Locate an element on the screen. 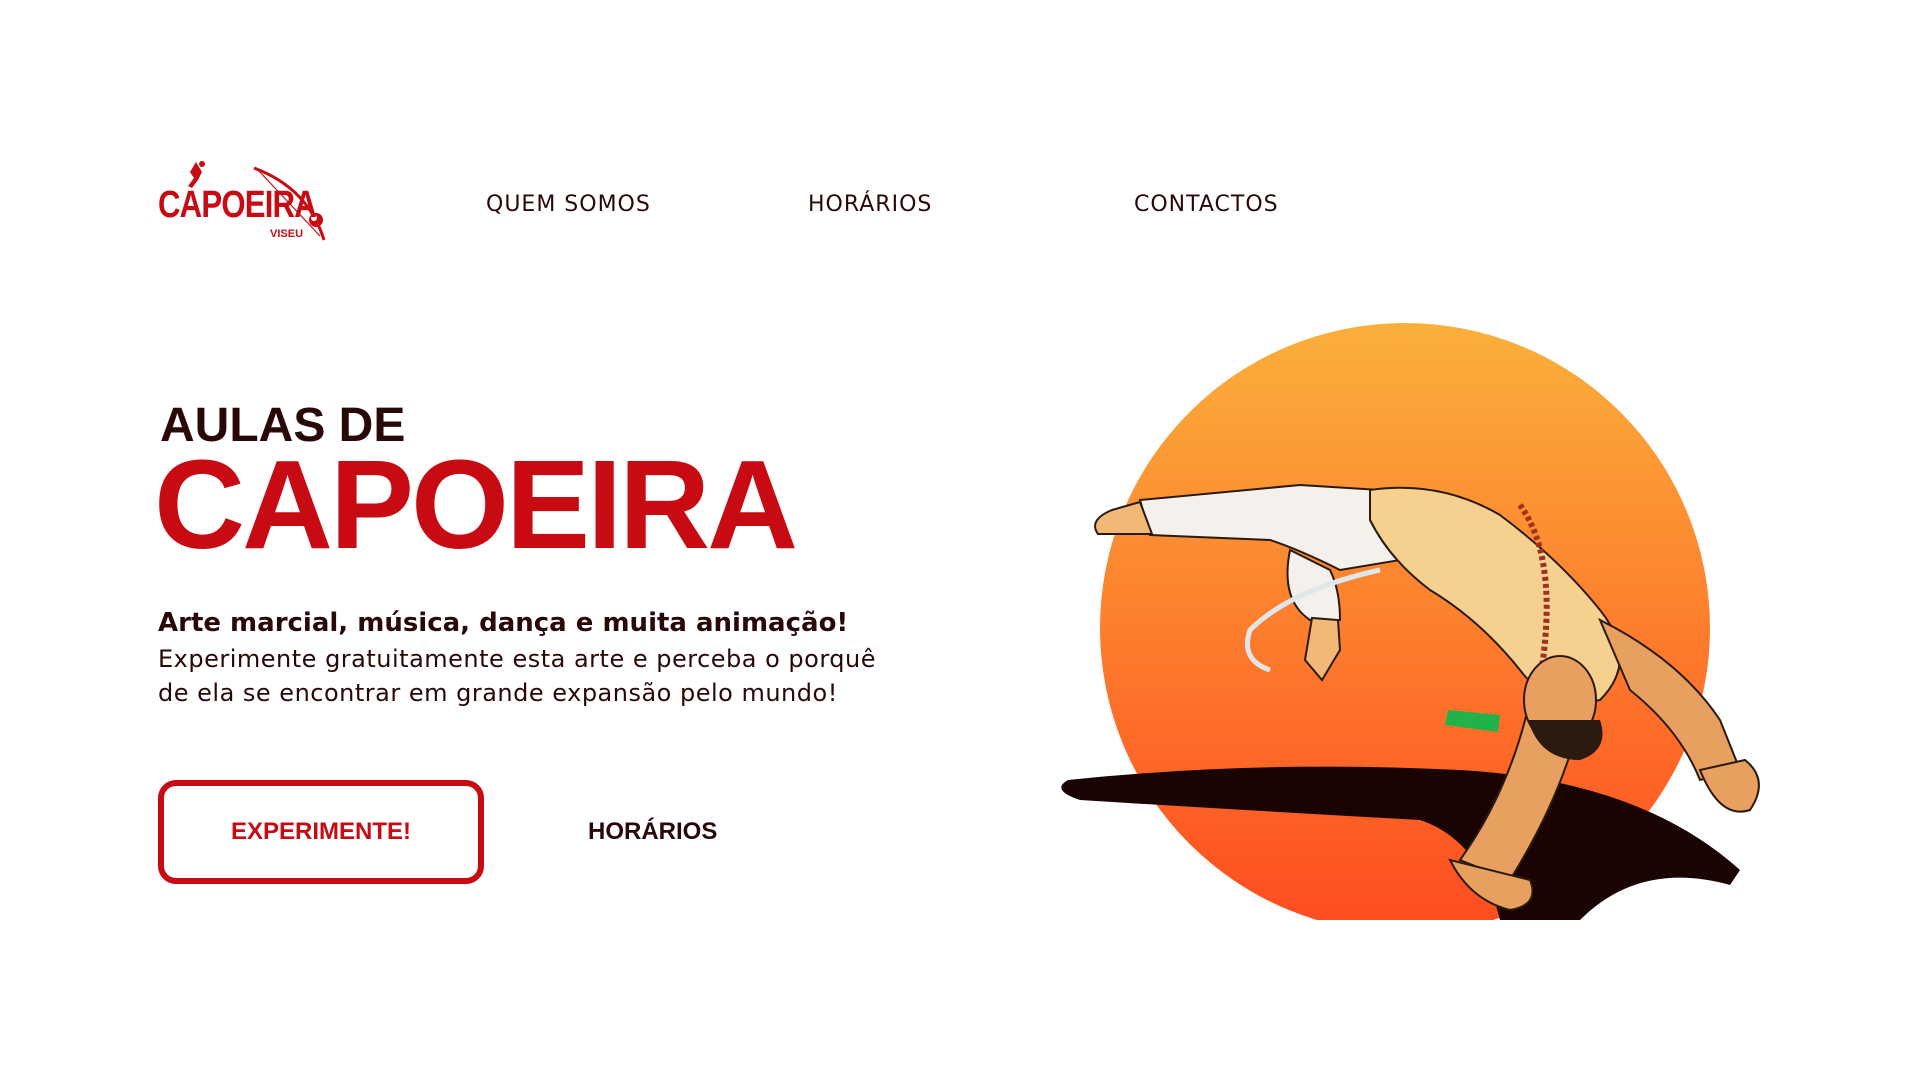  logo-subtext: VISEU is located at coordinates (287, 234).